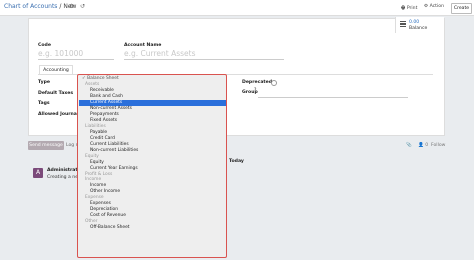 The image size is (474, 260). I want to click on print-label: Print, so click(412, 8).